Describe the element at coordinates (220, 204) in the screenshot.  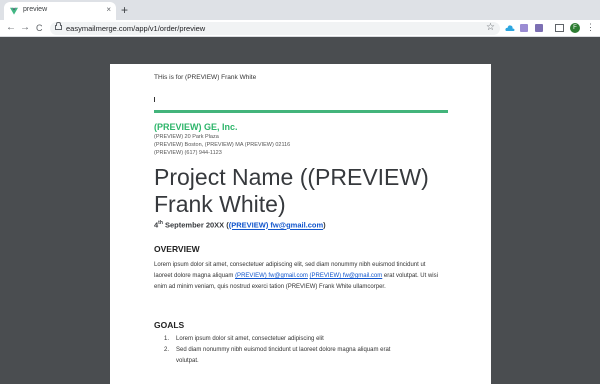
I see `title-line: Frank White)` at that location.